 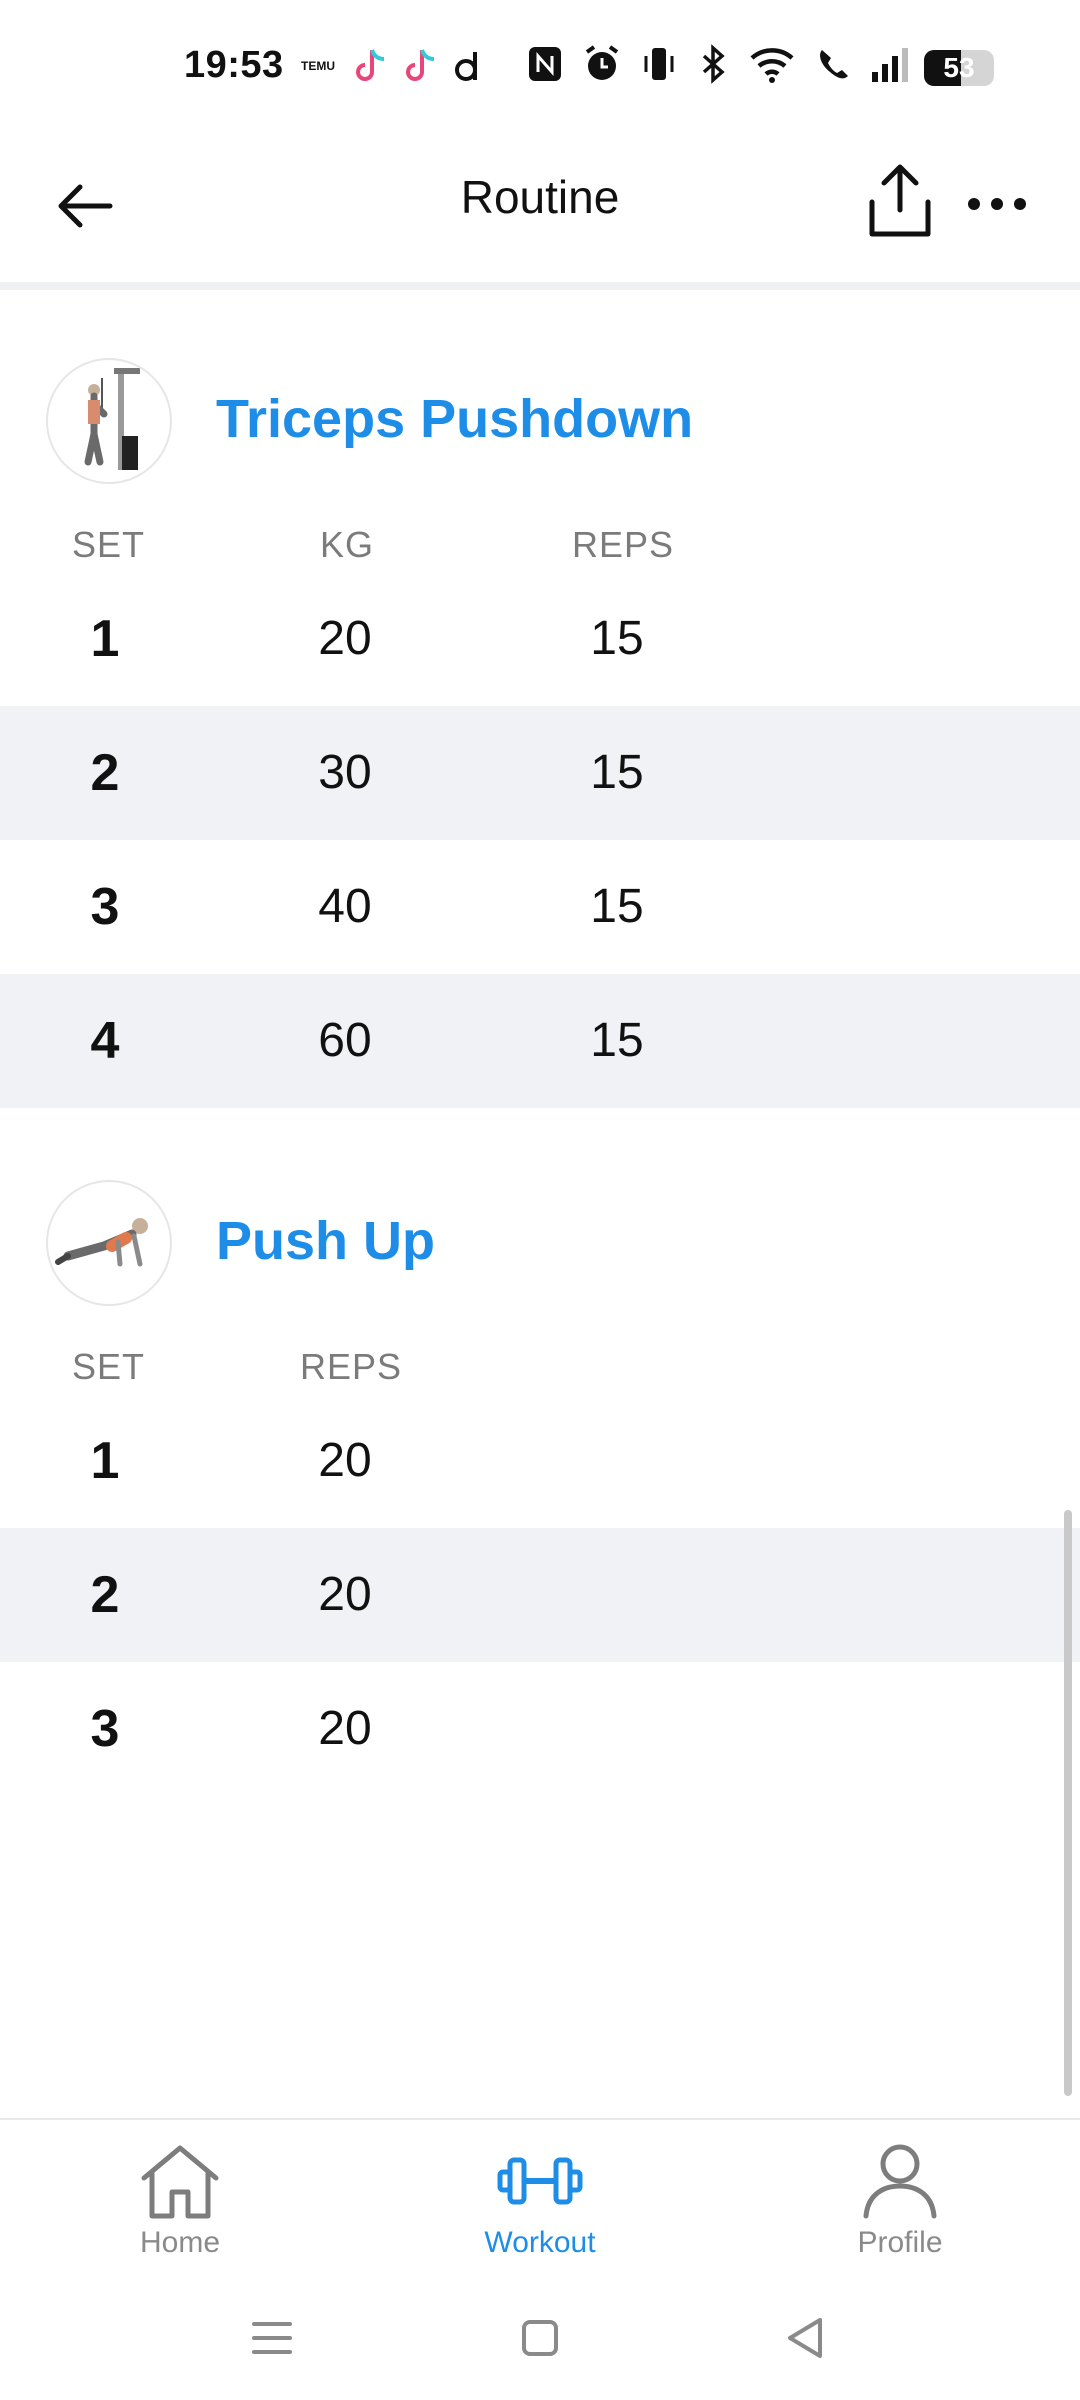 What do you see at coordinates (540, 210) in the screenshot?
I see `app-bar: Routine` at bounding box center [540, 210].